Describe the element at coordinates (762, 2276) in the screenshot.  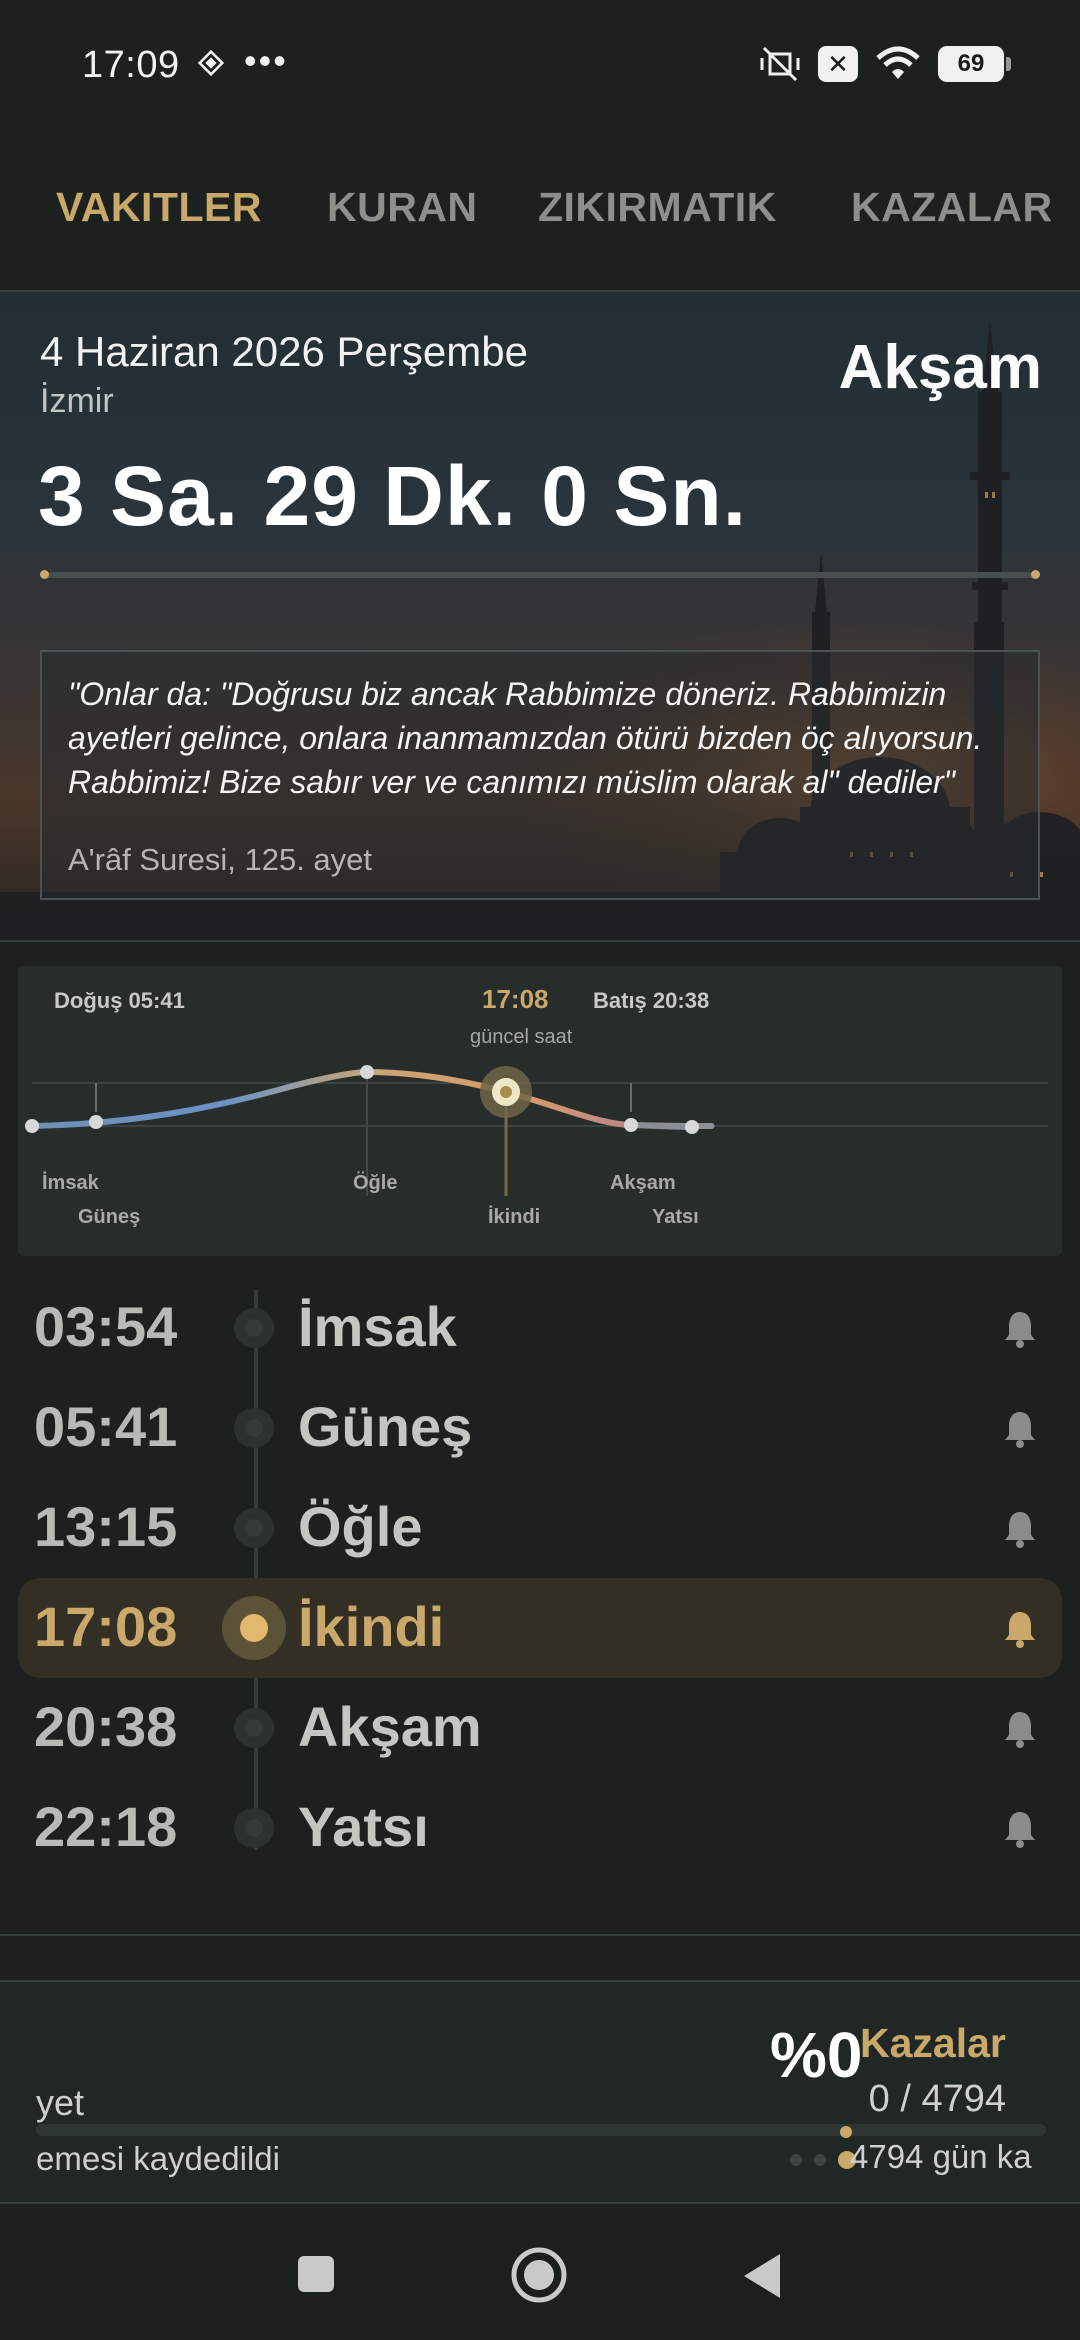
I see `triangle-back-icon` at that location.